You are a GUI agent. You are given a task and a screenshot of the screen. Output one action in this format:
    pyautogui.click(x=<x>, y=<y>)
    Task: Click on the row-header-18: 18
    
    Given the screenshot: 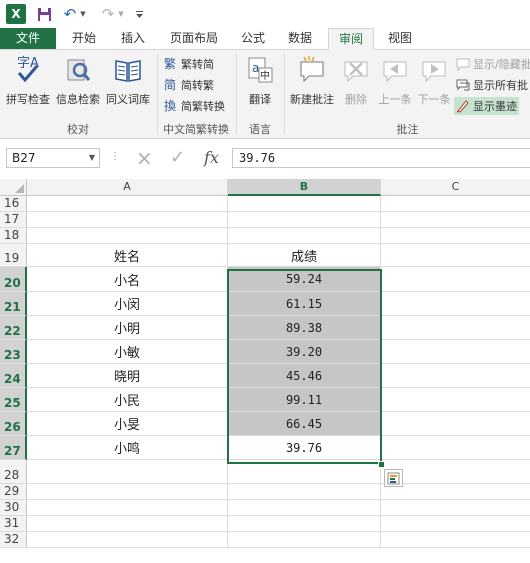 What is the action you would take?
    pyautogui.click(x=13, y=236)
    